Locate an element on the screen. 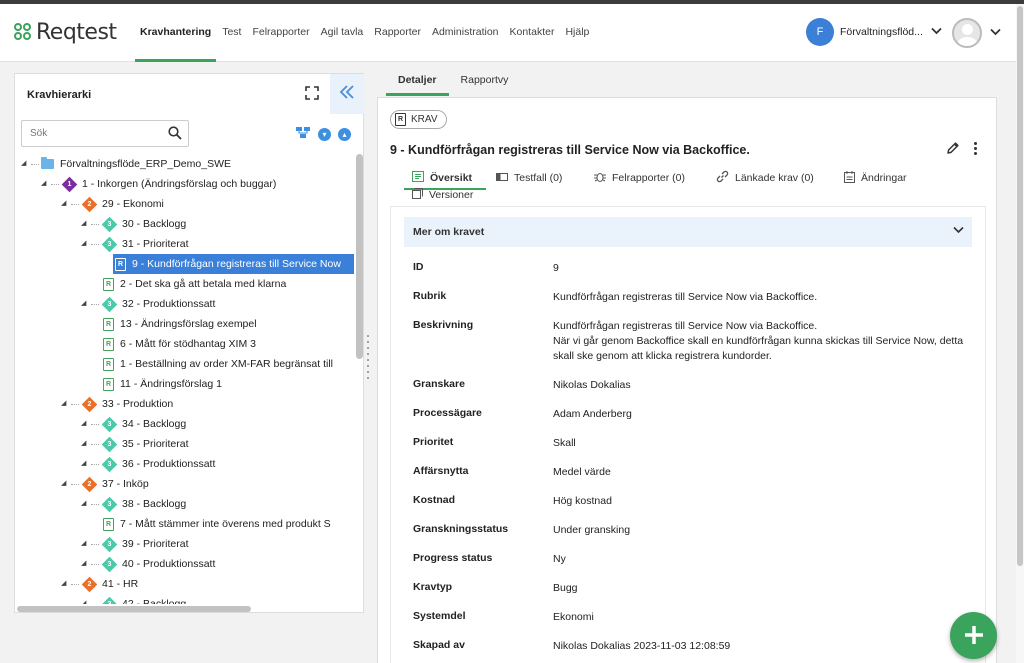 Image resolution: width=1024 pixels, height=663 pixels. edit-pencil-icon is located at coordinates (953, 148).